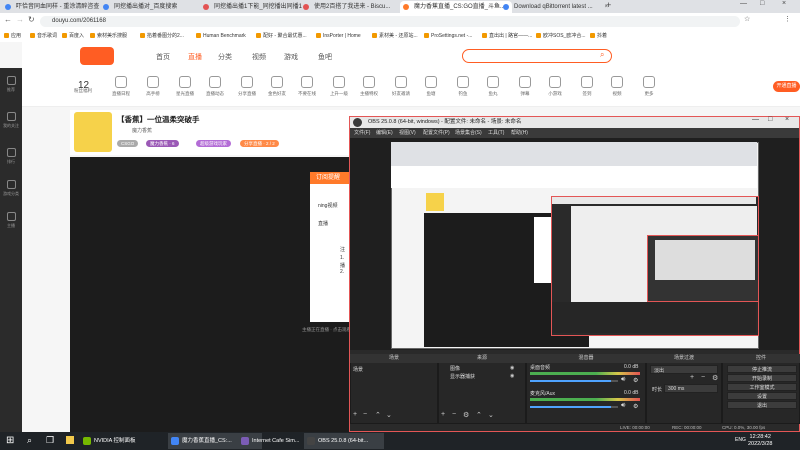 The height and width of the screenshot is (450, 800). I want to click on nav-live: 直播, so click(195, 57).